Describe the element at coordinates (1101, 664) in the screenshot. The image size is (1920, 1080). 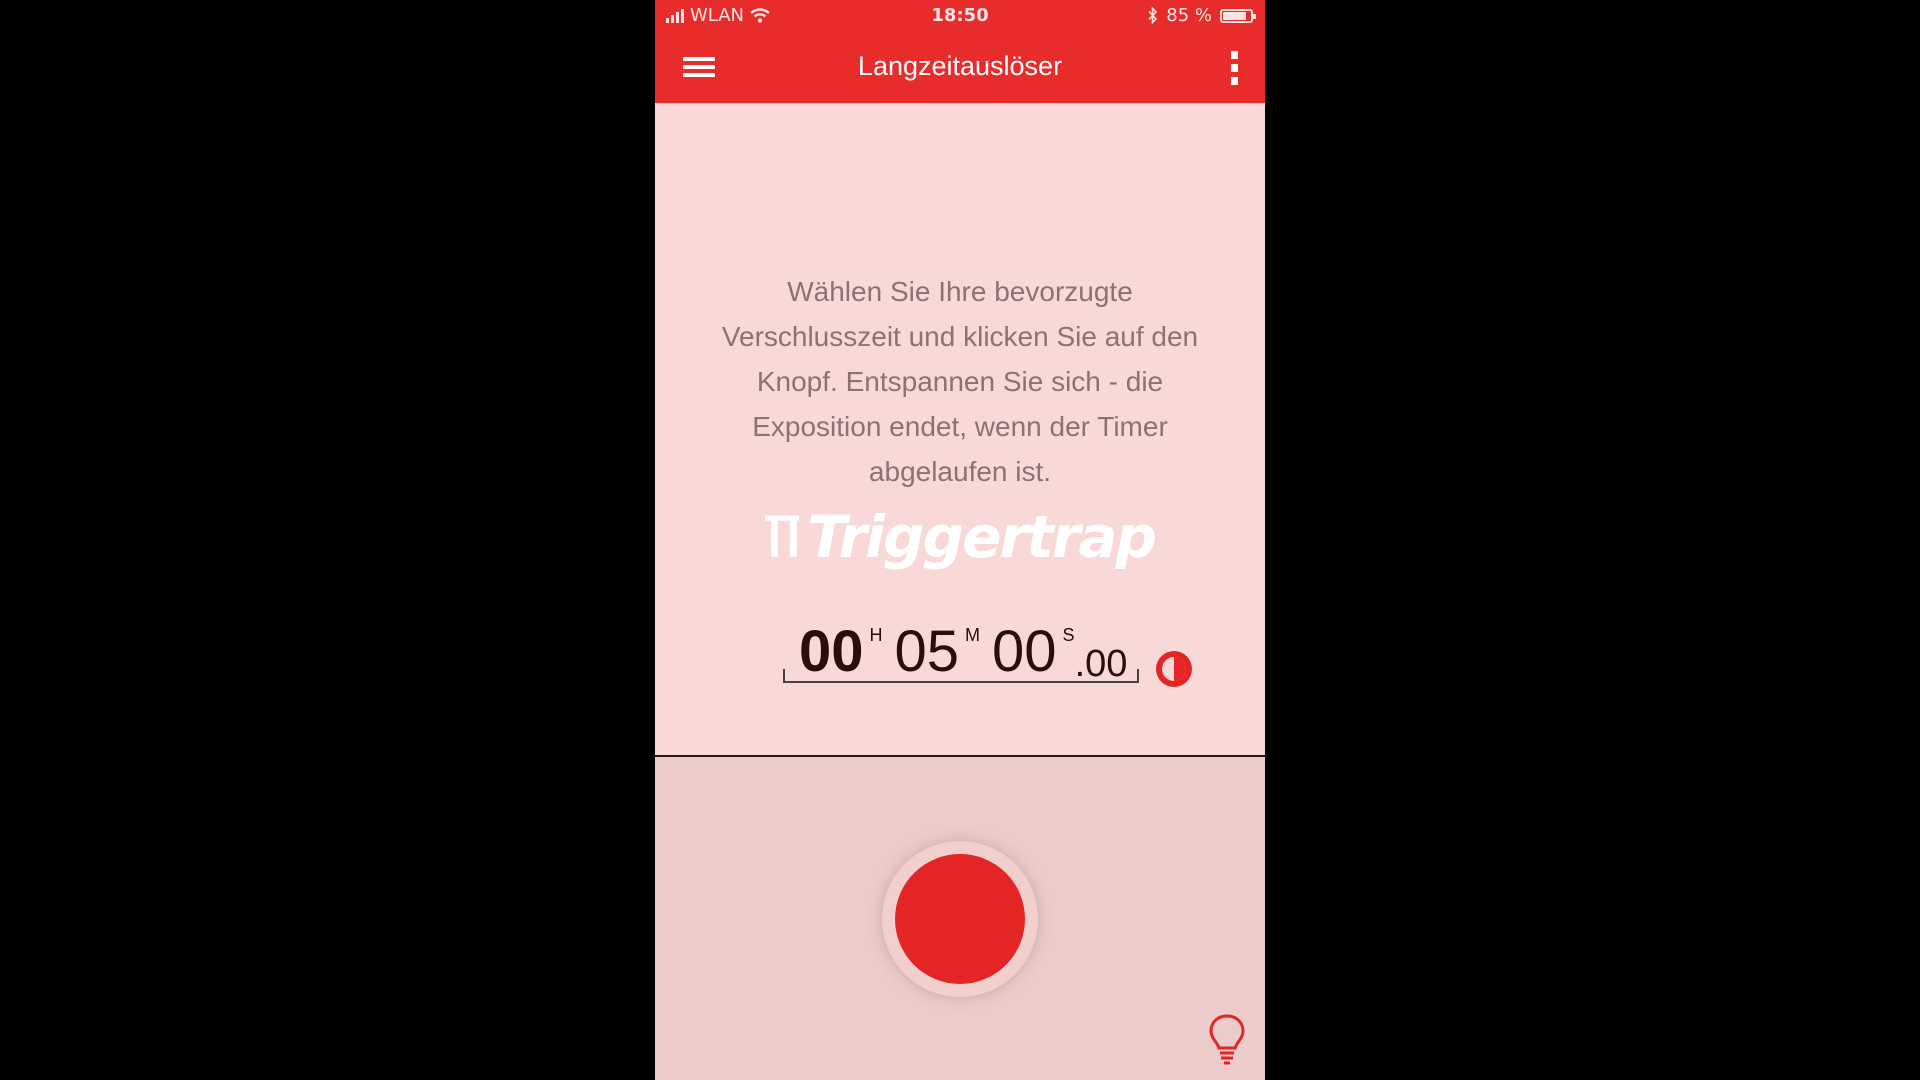
I see `timer-fraction: .00` at that location.